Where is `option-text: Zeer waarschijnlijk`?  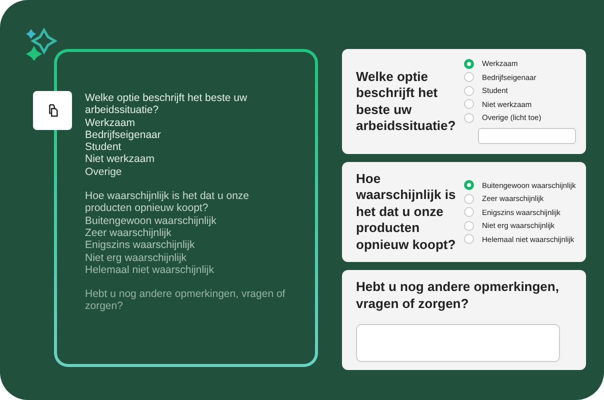
option-text: Zeer waarschijnlijk is located at coordinates (128, 233).